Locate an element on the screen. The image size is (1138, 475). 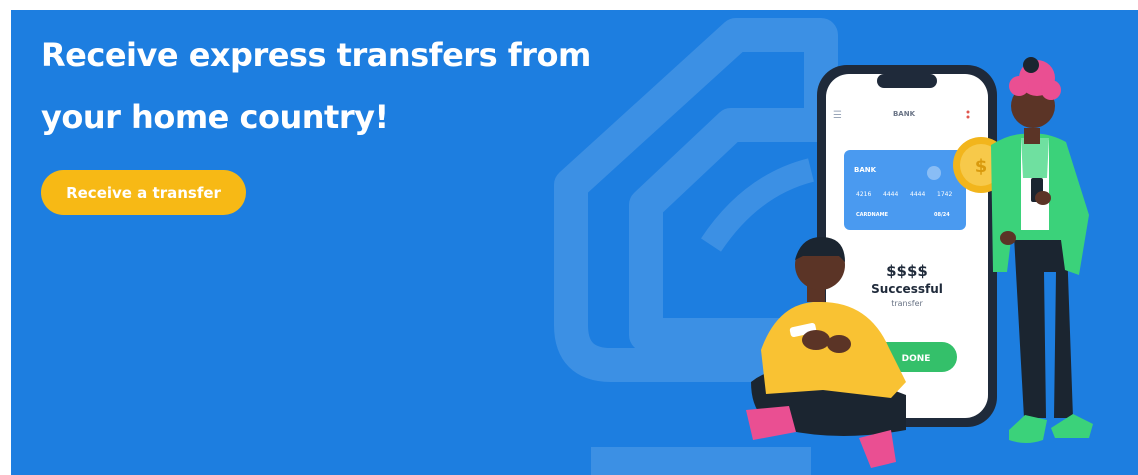
card-expiry: 08/24 is located at coordinates (942, 215).